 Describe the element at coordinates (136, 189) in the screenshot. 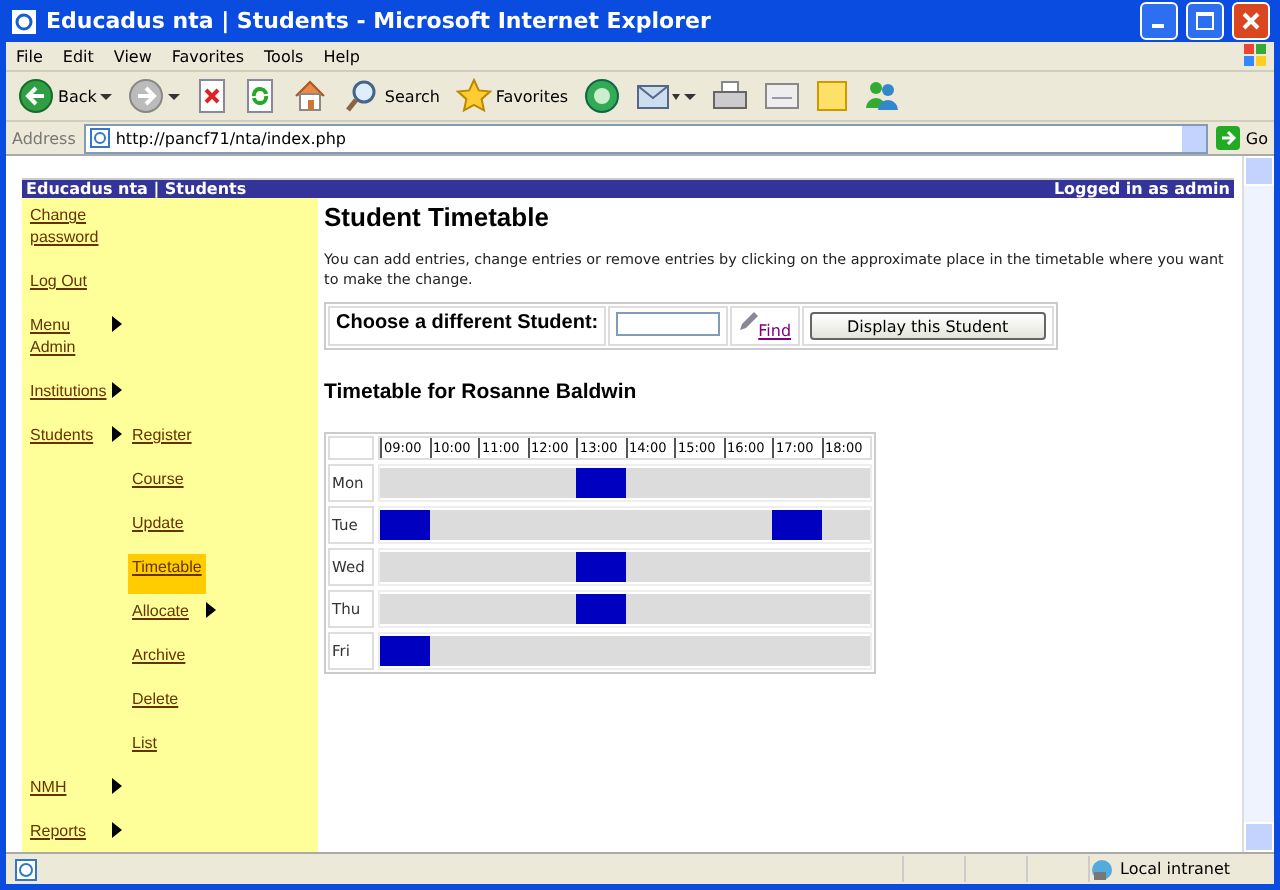

I see `site-title: Educadus nta | Students` at that location.